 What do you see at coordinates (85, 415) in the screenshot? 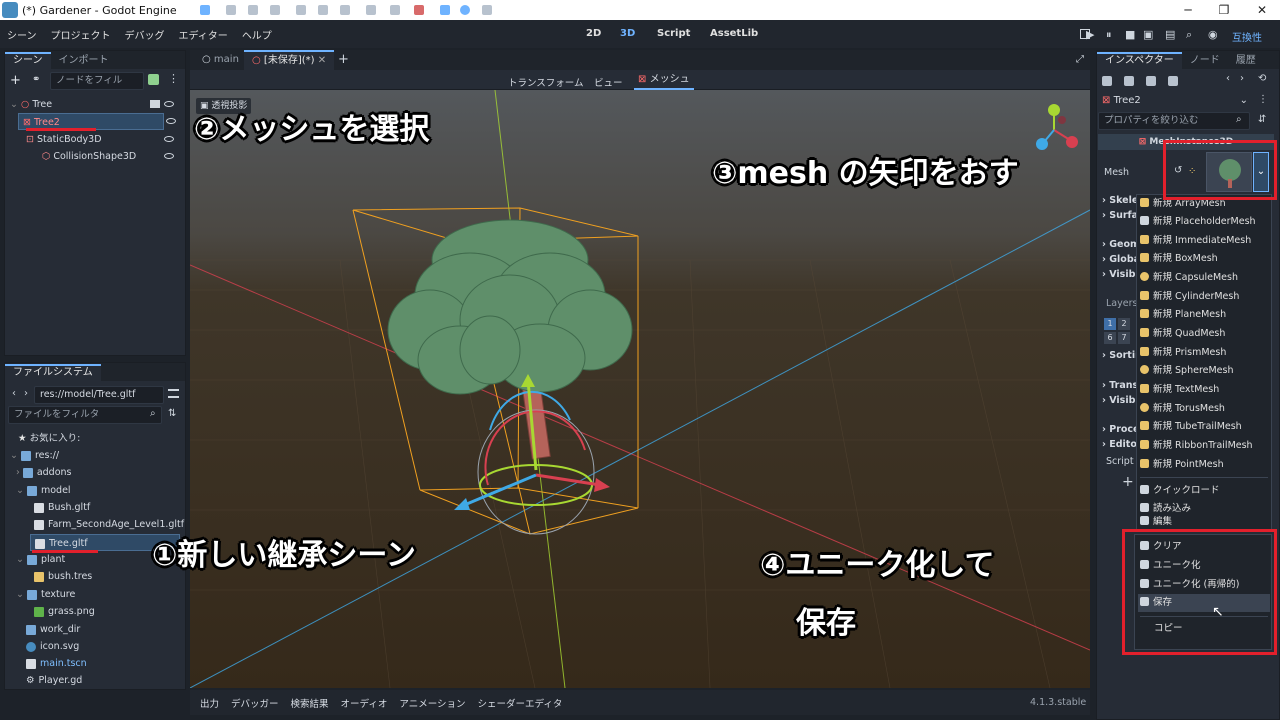
I see `file-filter-input: ファイルをフィルタ` at bounding box center [85, 415].